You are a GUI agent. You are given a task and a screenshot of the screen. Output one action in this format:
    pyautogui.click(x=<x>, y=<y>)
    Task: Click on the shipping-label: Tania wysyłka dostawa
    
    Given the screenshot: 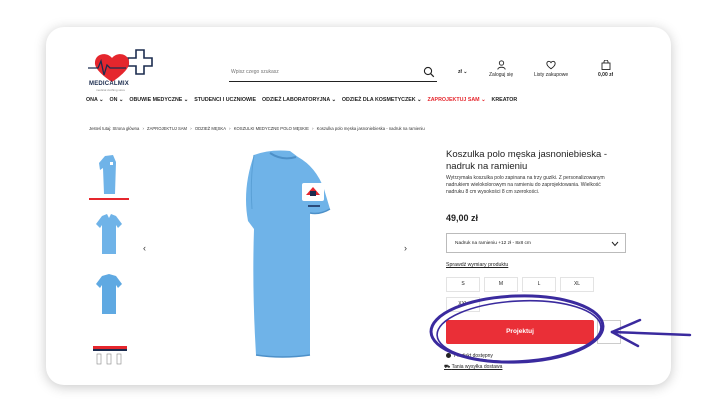 What is the action you would take?
    pyautogui.click(x=477, y=367)
    